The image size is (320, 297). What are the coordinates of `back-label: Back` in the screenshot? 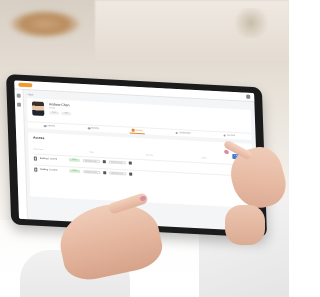 It's located at (31, 95).